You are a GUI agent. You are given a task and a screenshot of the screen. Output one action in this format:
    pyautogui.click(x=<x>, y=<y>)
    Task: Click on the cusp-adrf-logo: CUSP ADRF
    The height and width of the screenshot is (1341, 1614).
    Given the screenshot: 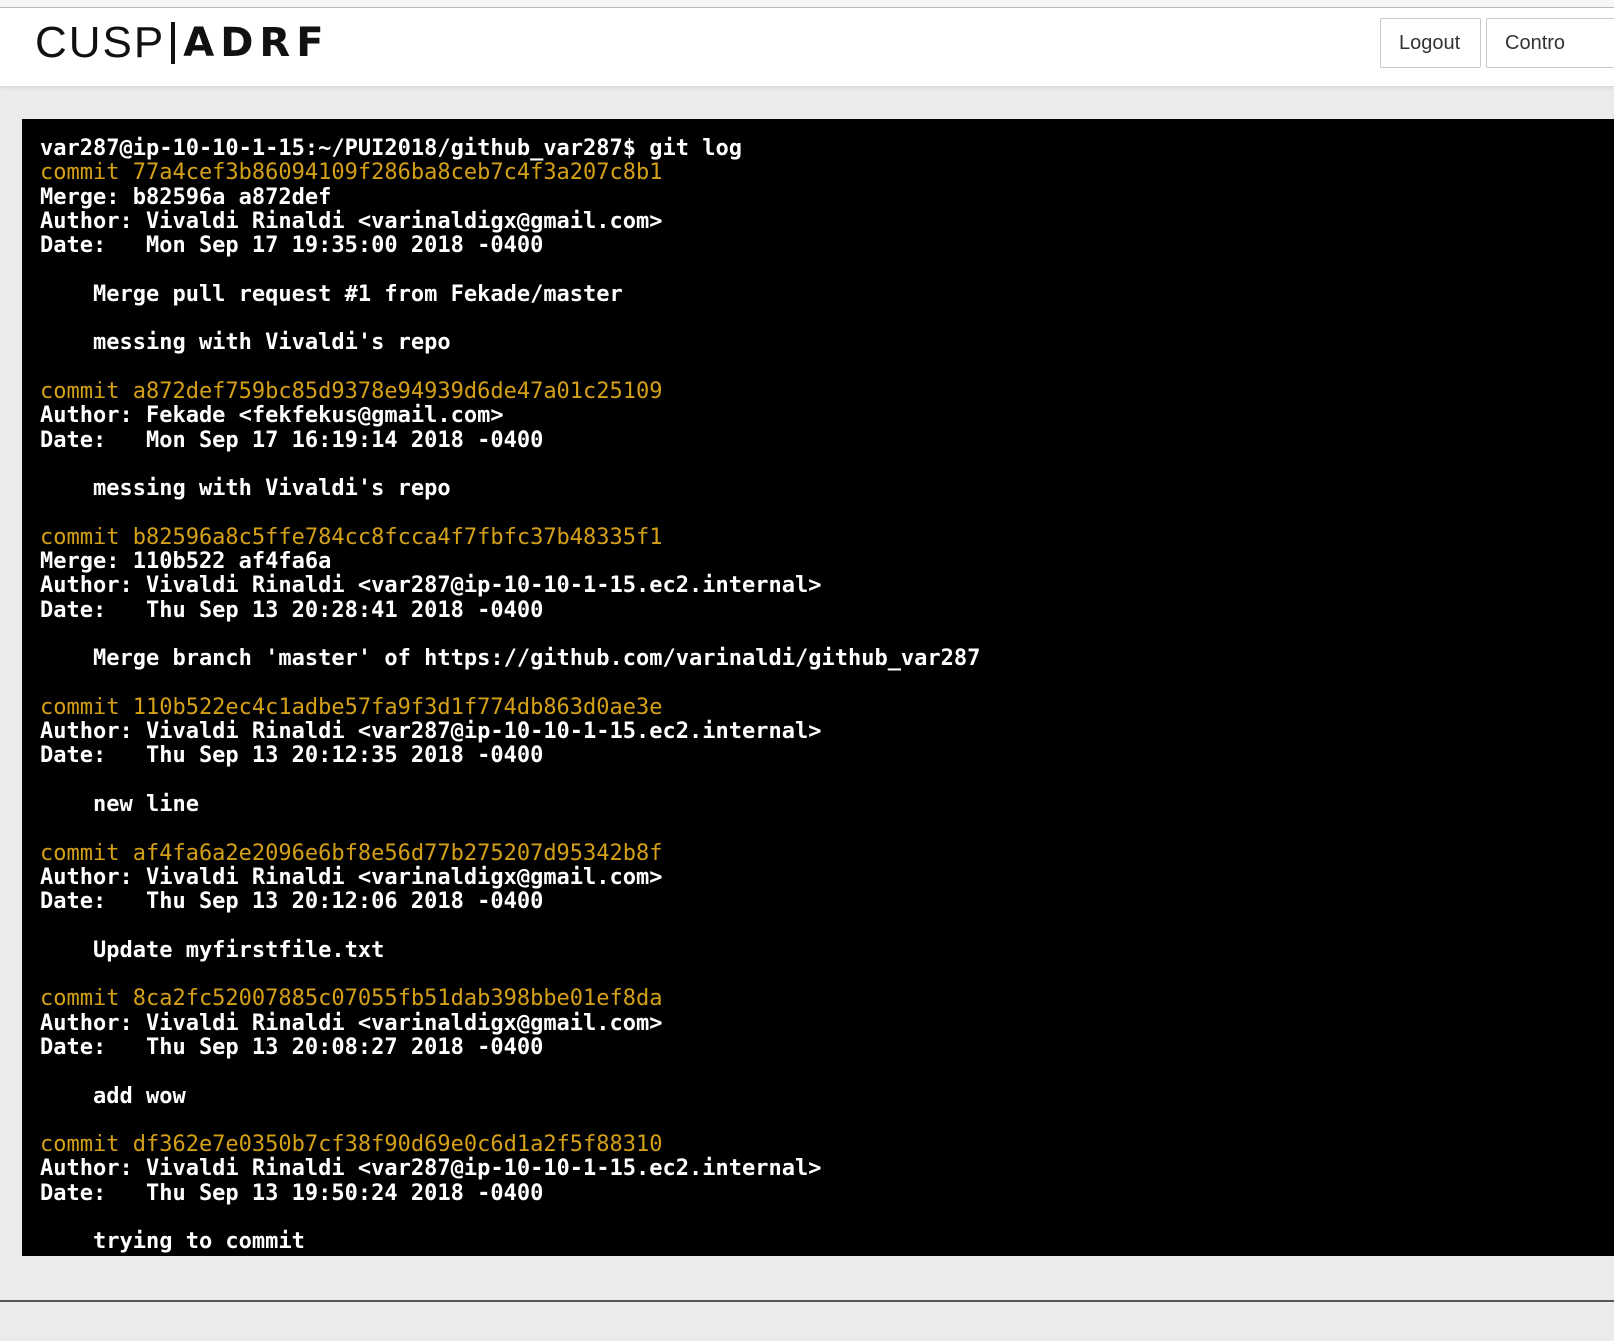 What is the action you would take?
    pyautogui.click(x=182, y=42)
    